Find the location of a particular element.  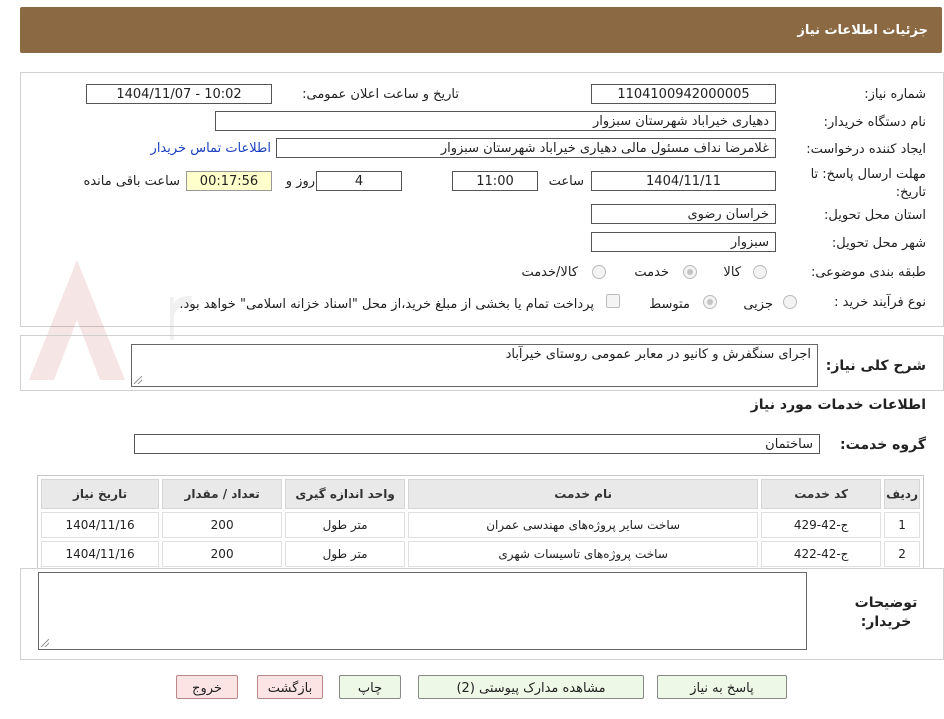

category-service-label: خدمت is located at coordinates (651, 272).